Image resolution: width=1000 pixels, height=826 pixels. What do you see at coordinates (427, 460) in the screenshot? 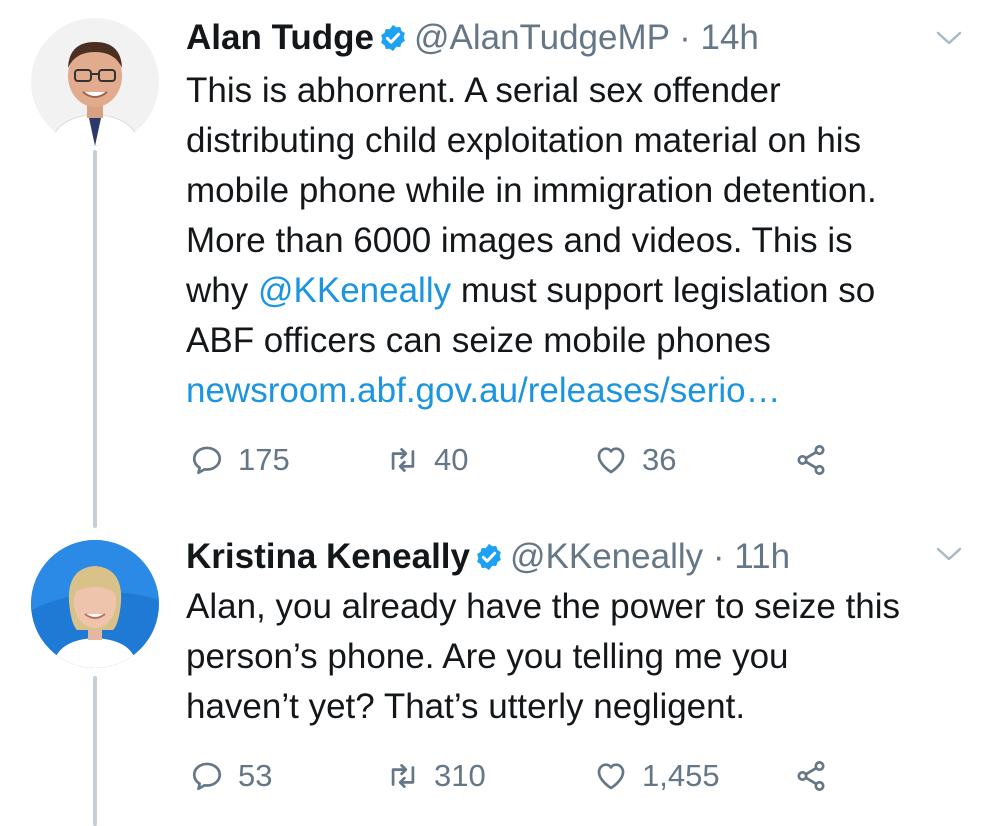
I see `retweet-button: 40` at bounding box center [427, 460].